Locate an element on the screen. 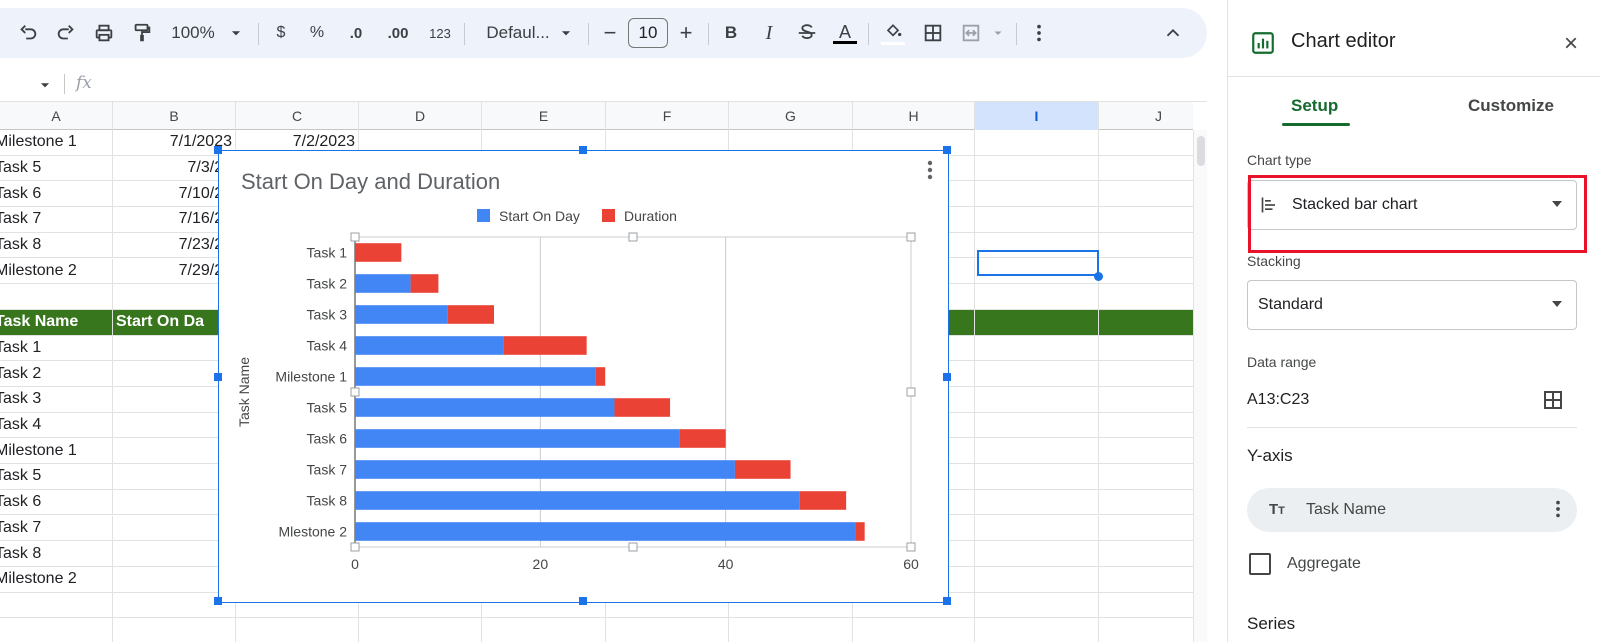  selected-cell is located at coordinates (1038, 263).